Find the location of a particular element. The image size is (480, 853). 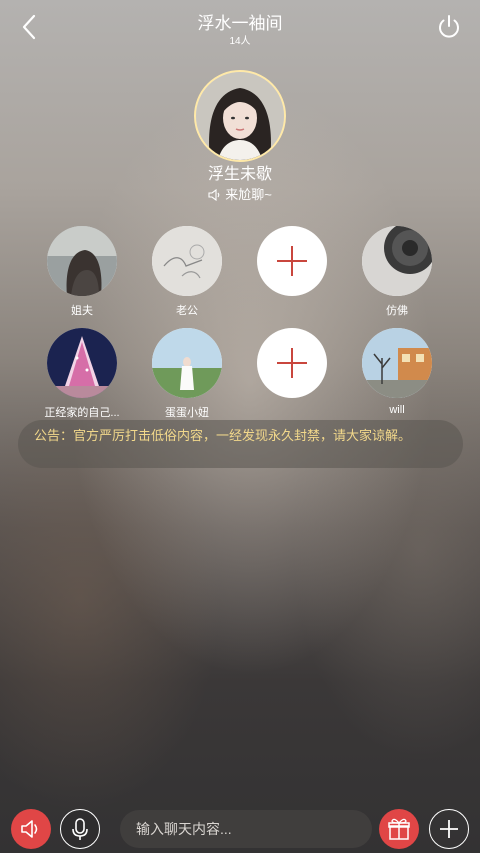

seat-4: 仿佛 is located at coordinates (397, 272).